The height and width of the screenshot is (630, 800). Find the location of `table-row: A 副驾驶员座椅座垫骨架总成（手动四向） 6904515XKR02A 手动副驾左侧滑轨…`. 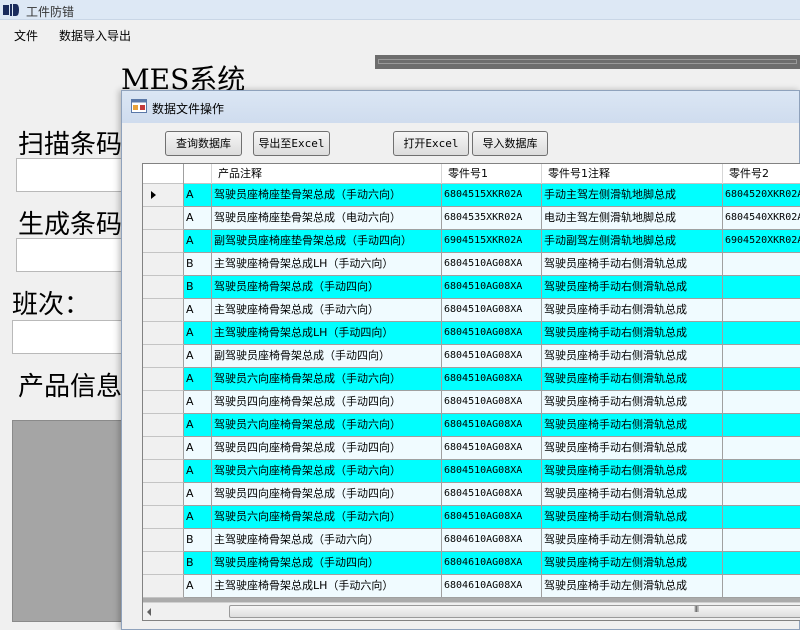

table-row: A 副驾驶员座椅座垫骨架总成（手动四向） 6904515XKR02A 手动副驾左侧滑轨… is located at coordinates (471, 241).